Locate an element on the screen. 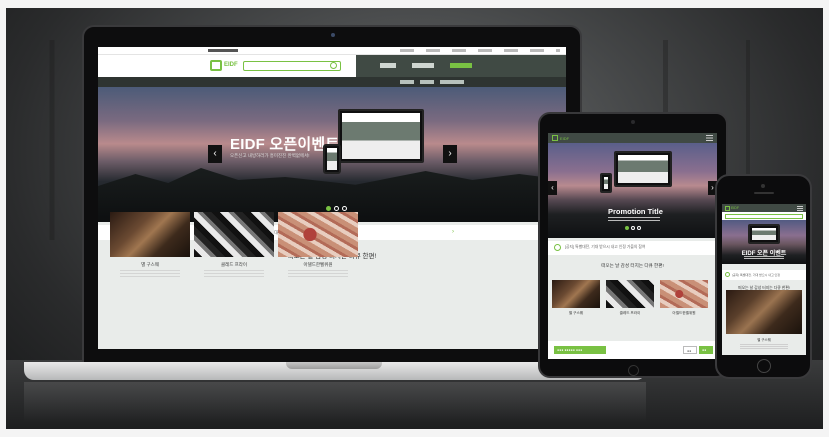 This screenshot has width=829, height=437. notice-text: [공지] 특별대전, 기대 받으시 내고 인정 is located at coordinates (756, 275).